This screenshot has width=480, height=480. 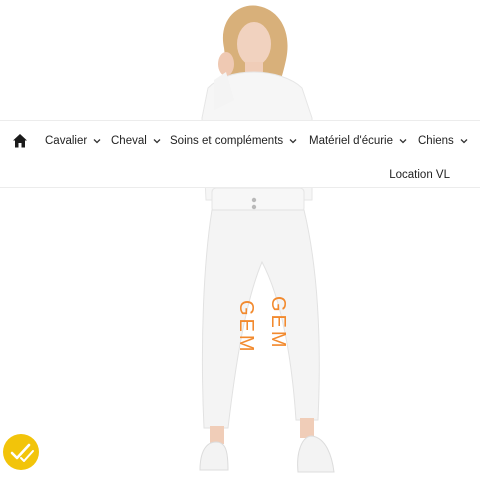 I want to click on nav-item-label: Cavalier, so click(x=66, y=141).